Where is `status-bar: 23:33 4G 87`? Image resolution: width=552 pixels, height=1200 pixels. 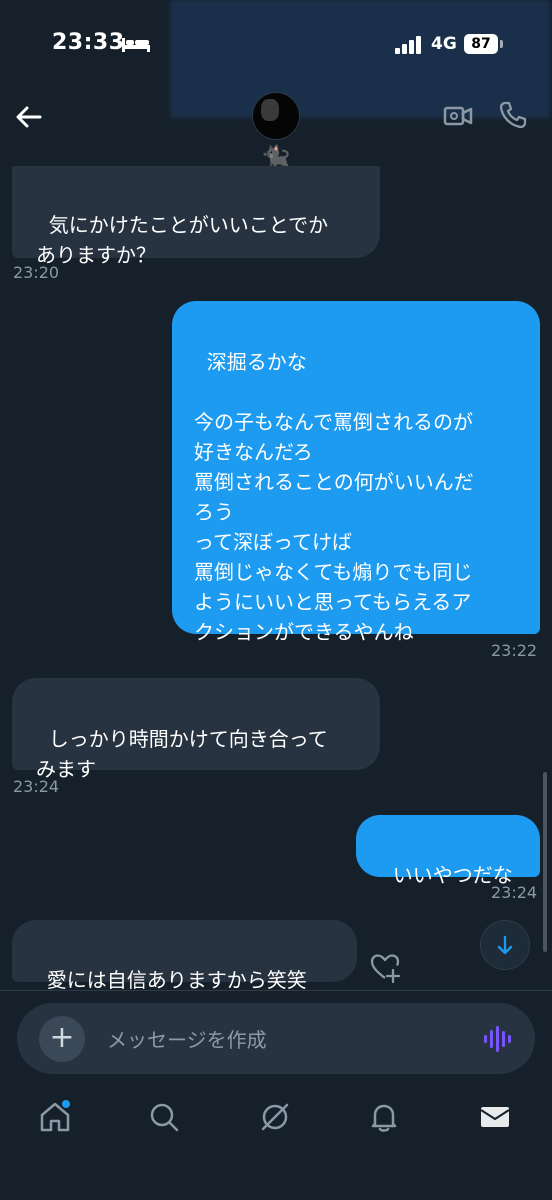 status-bar: 23:33 4G 87 is located at coordinates (276, 45).